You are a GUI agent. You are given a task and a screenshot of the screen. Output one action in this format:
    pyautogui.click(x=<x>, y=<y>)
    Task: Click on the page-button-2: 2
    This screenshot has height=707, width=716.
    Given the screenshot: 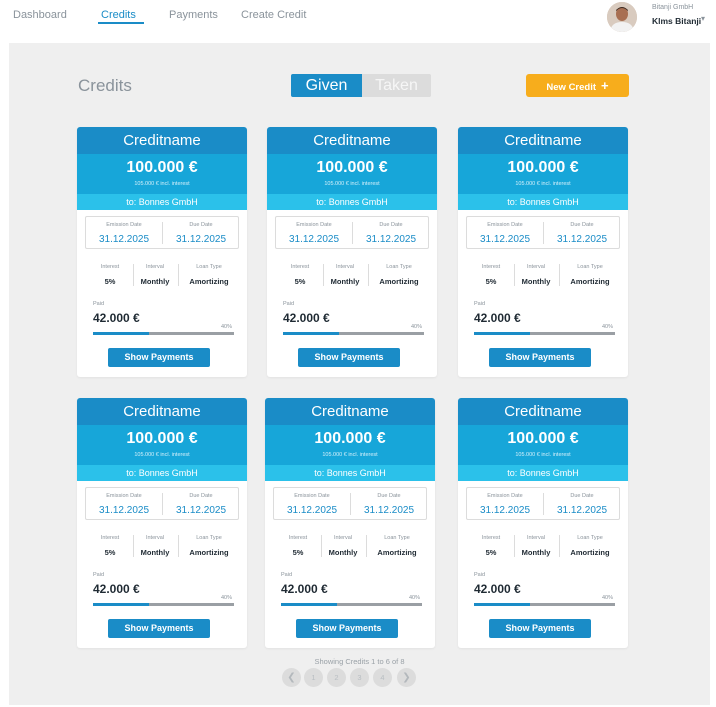 What is the action you would take?
    pyautogui.click(x=336, y=677)
    